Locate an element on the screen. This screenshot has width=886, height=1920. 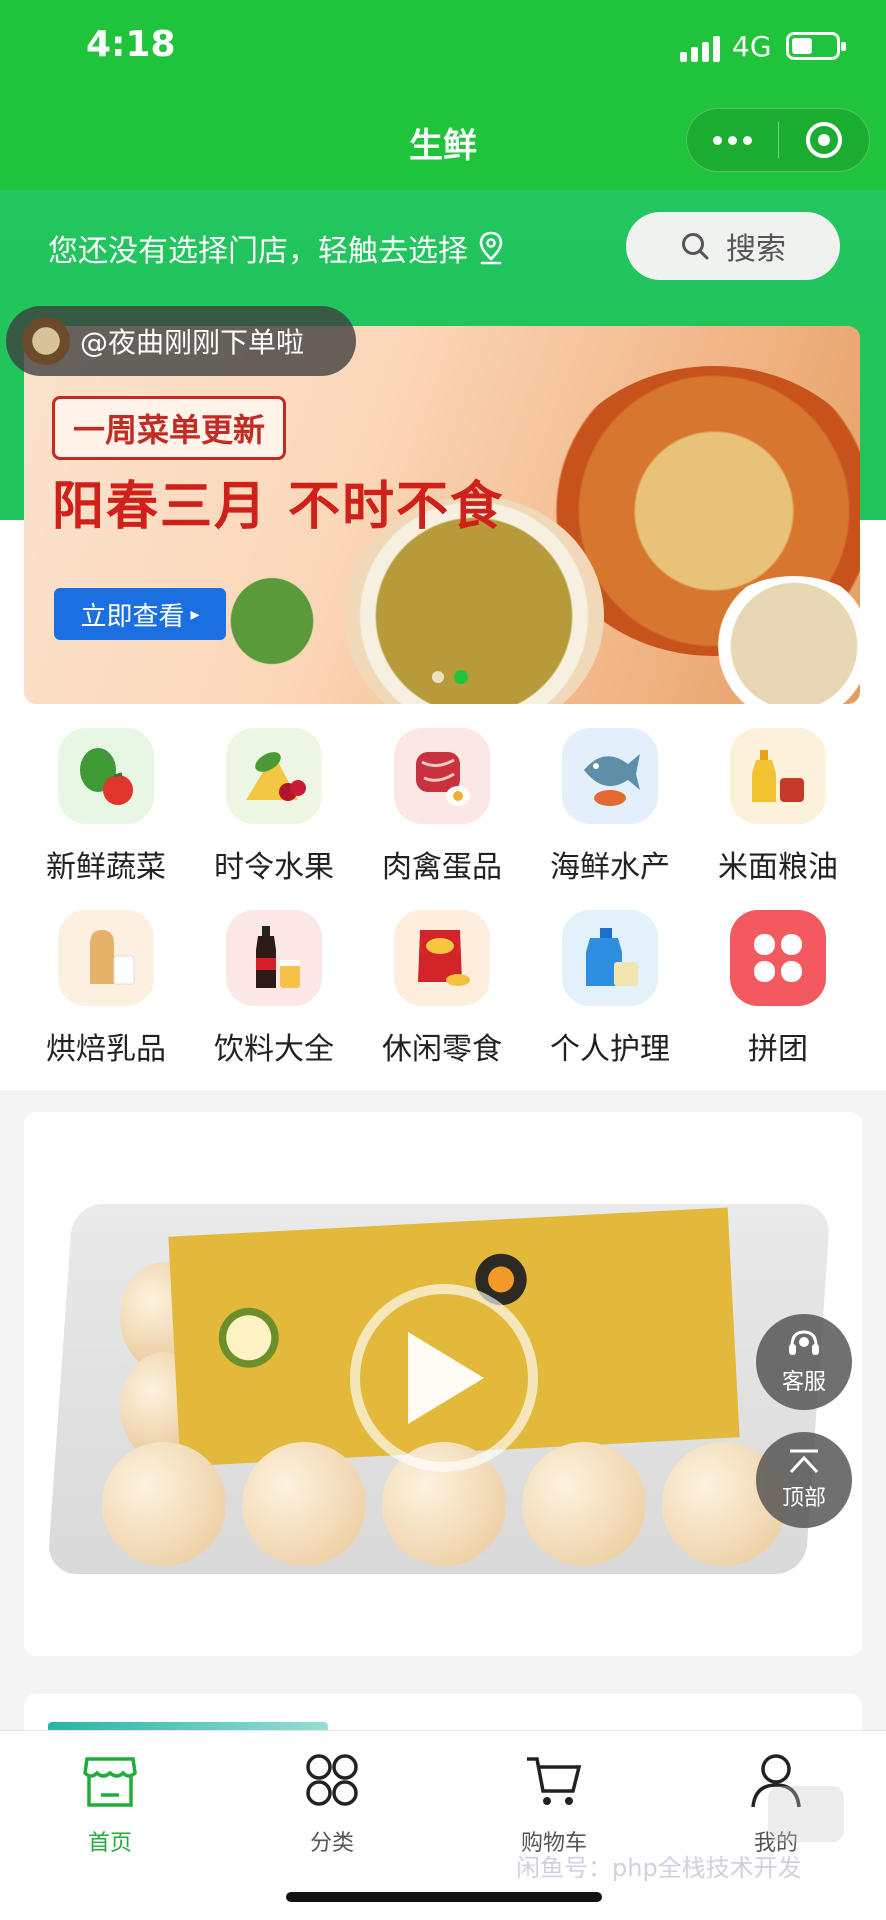
category-item: 新鲜蔬菜 is located at coordinates (106, 807).